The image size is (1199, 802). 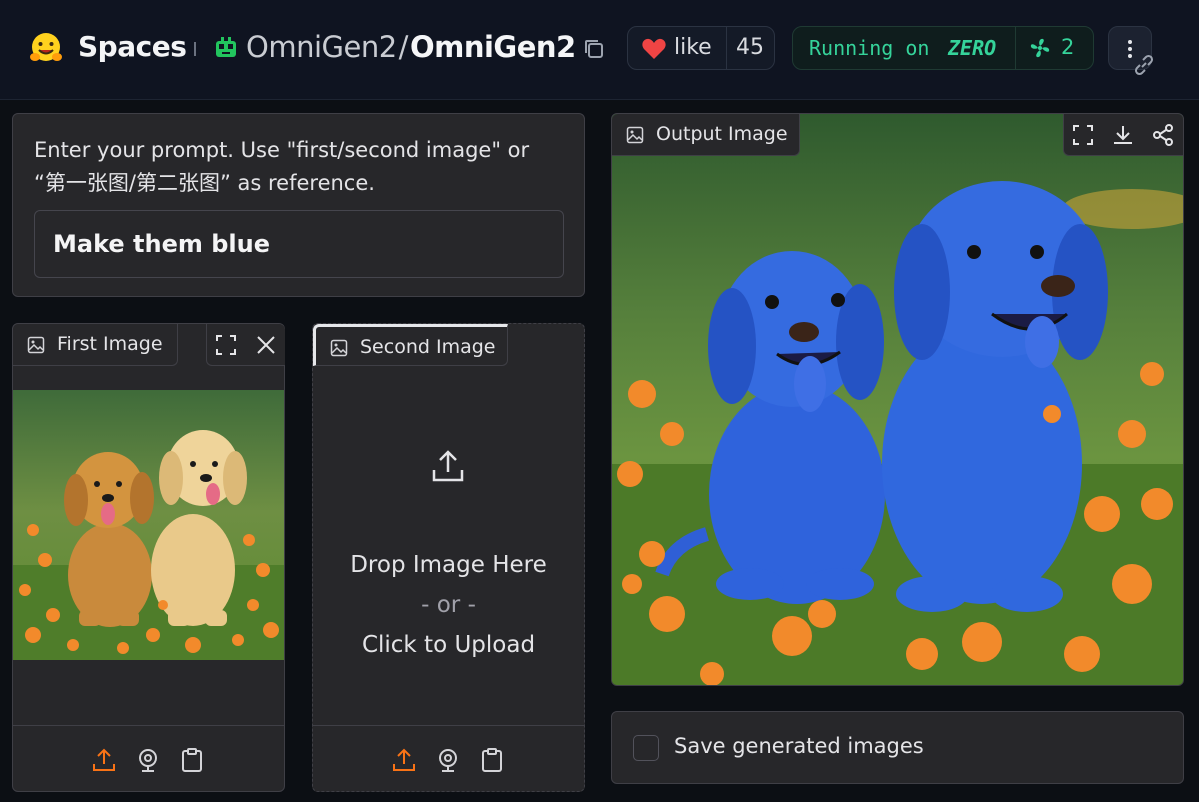 What do you see at coordinates (1163, 135) in the screenshot?
I see `share-icon` at bounding box center [1163, 135].